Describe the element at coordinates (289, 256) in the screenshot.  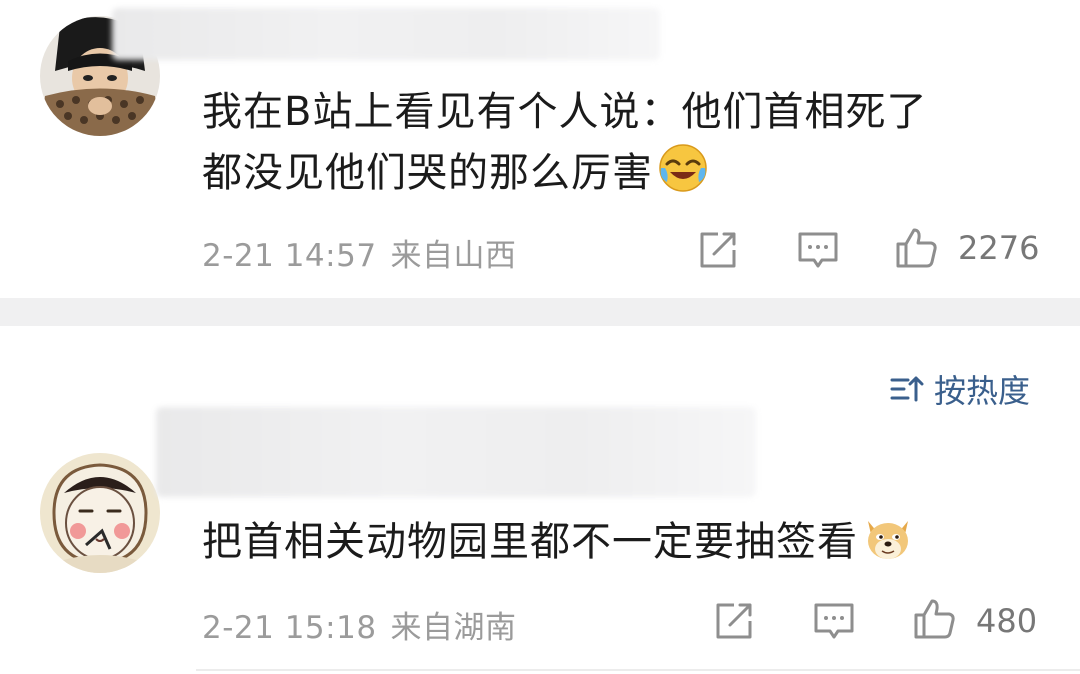
I see `comment-time: 2-21 14:57` at that location.